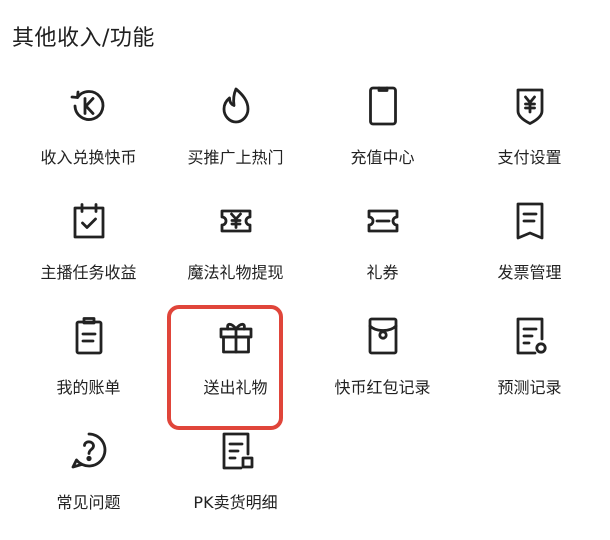 The image size is (610, 540). Describe the element at coordinates (236, 451) in the screenshot. I see `pk-sales-detail-icon` at that location.